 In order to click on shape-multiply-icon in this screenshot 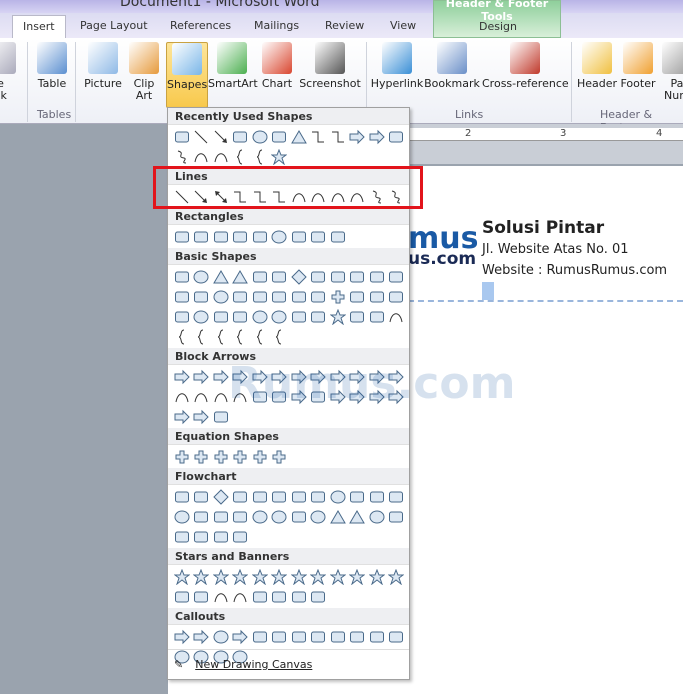, I will do `click(221, 457)`.